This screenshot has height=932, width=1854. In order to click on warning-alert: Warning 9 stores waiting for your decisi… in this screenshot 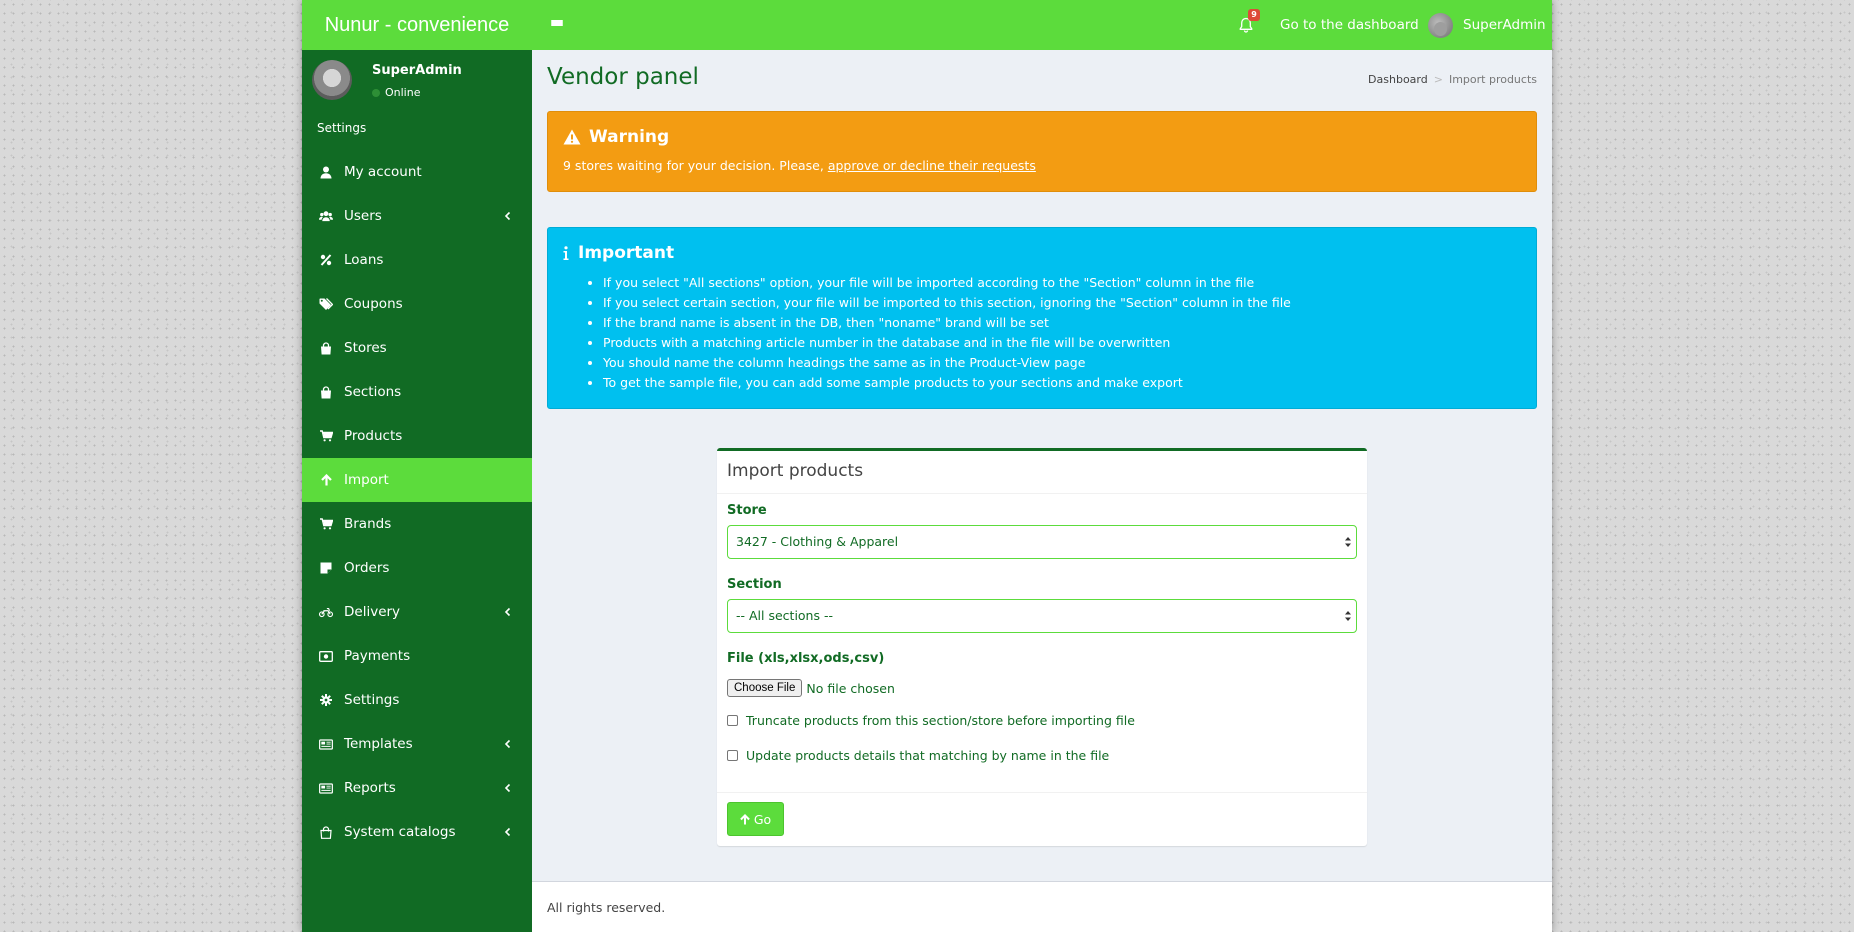, I will do `click(1042, 151)`.